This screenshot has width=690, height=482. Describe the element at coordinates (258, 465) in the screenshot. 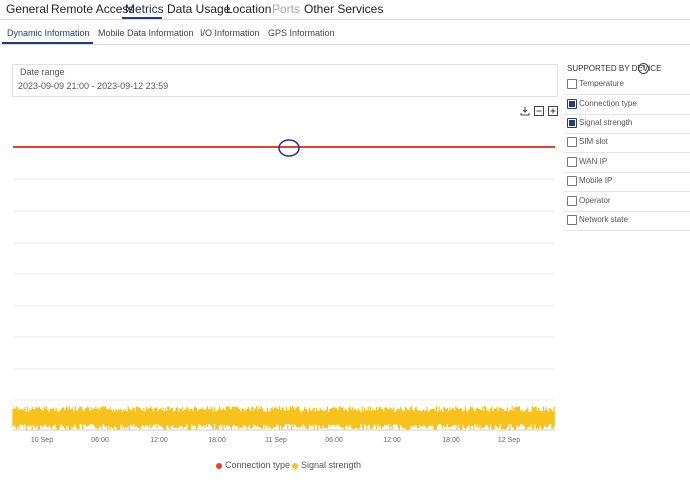

I see `legend-label-connection-type: Connection type` at that location.